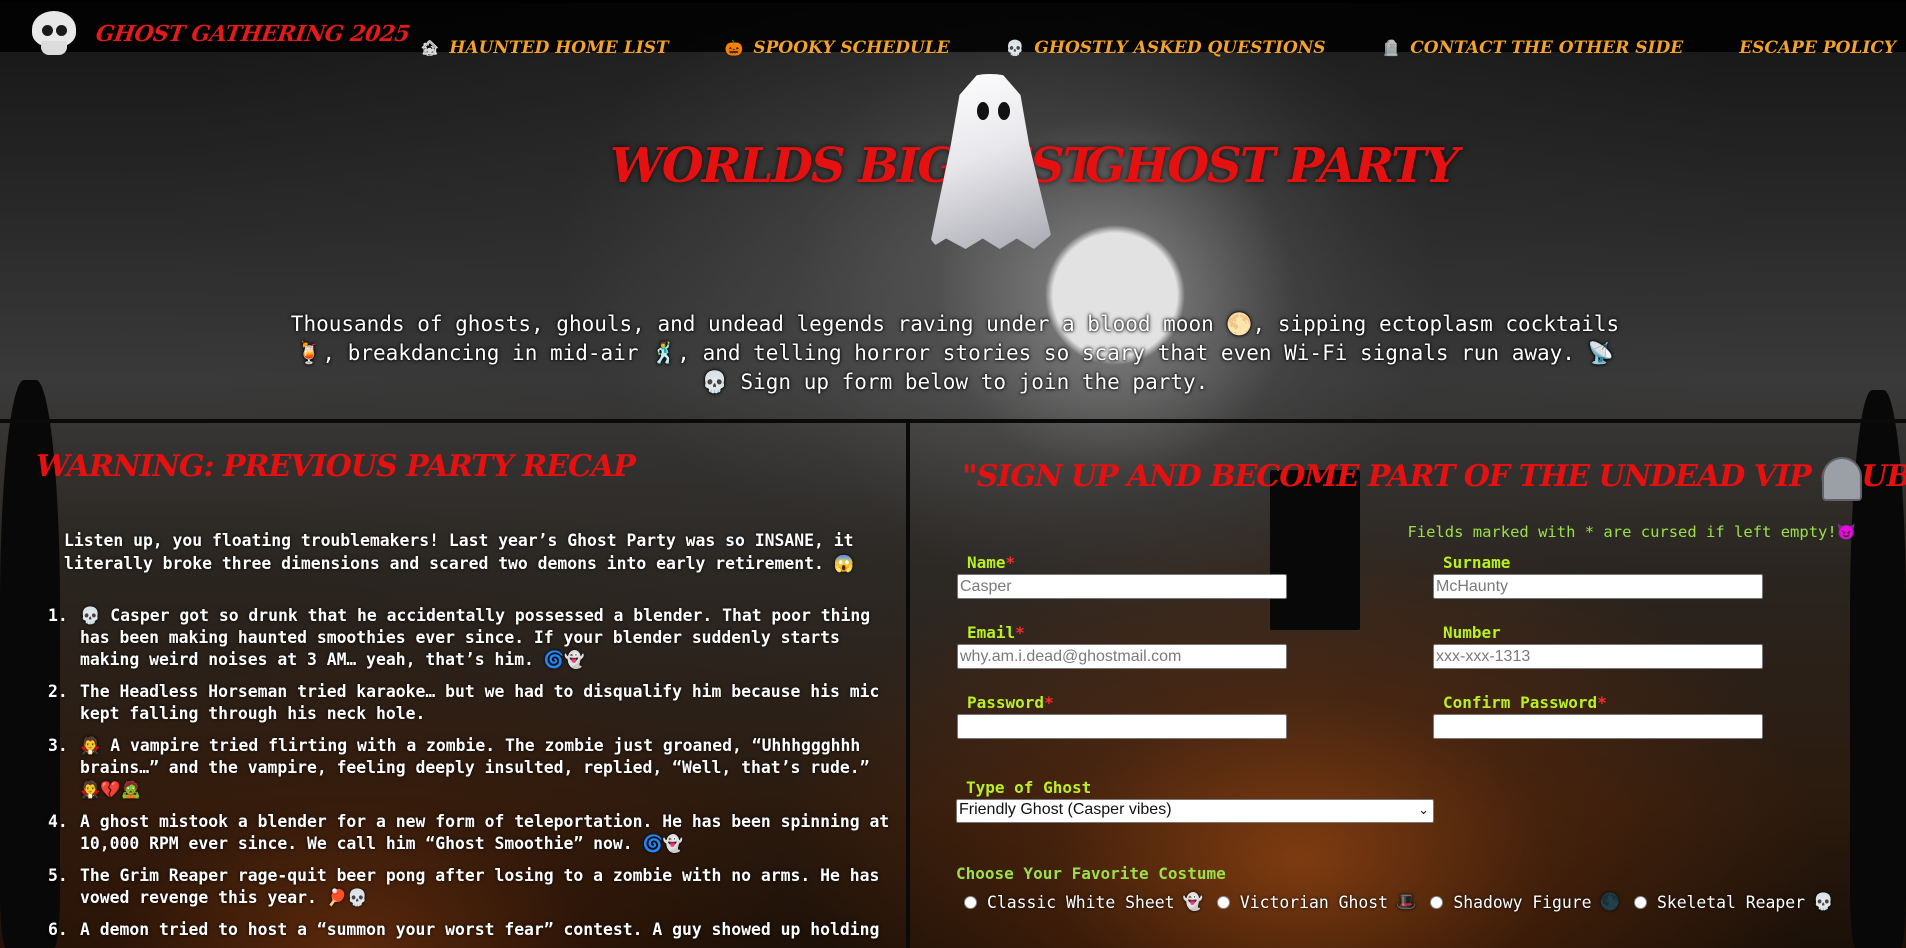  I want to click on costume-option-label: Victorian Ghost, so click(1313, 902).